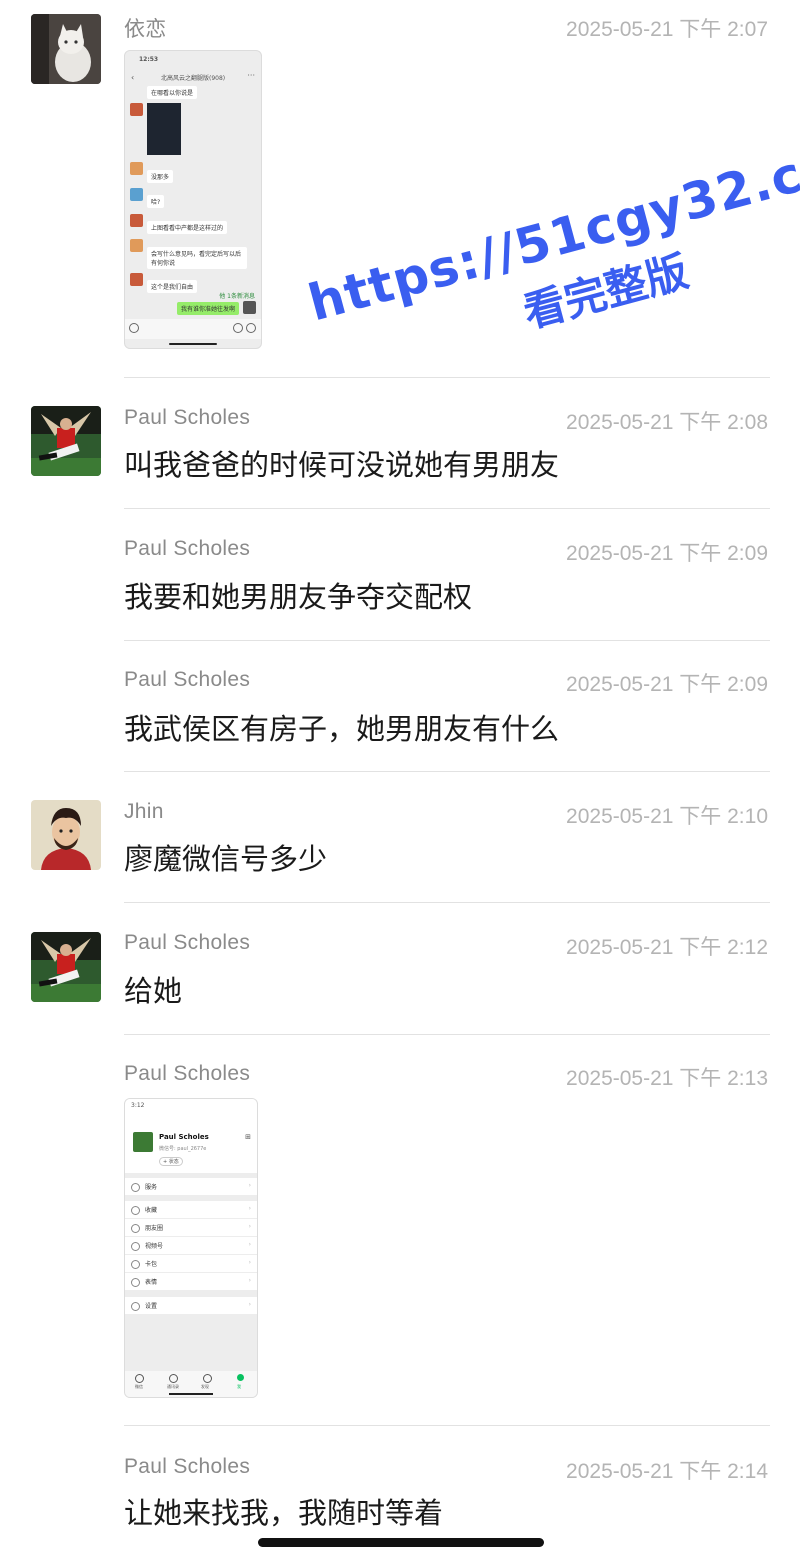  Describe the element at coordinates (238, 328) in the screenshot. I see `emoji-icon` at that location.